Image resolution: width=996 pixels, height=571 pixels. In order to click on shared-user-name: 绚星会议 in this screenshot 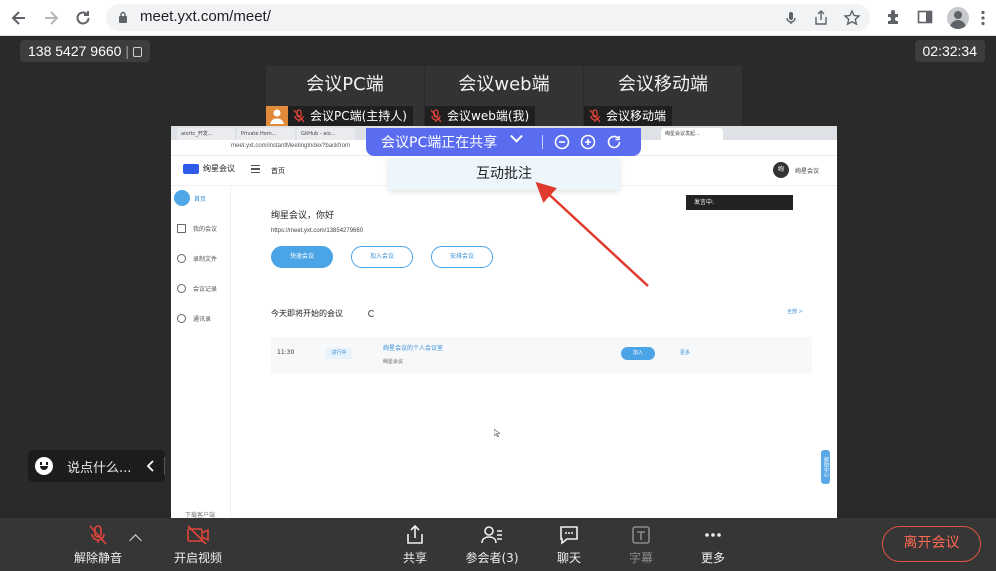, I will do `click(806, 171)`.